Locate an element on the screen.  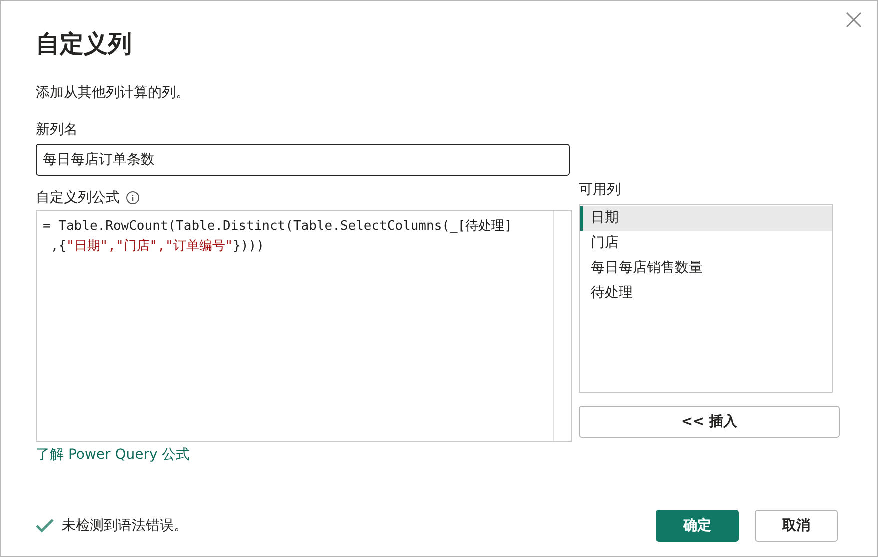
formula-label: 自定义列公式 is located at coordinates (78, 198).